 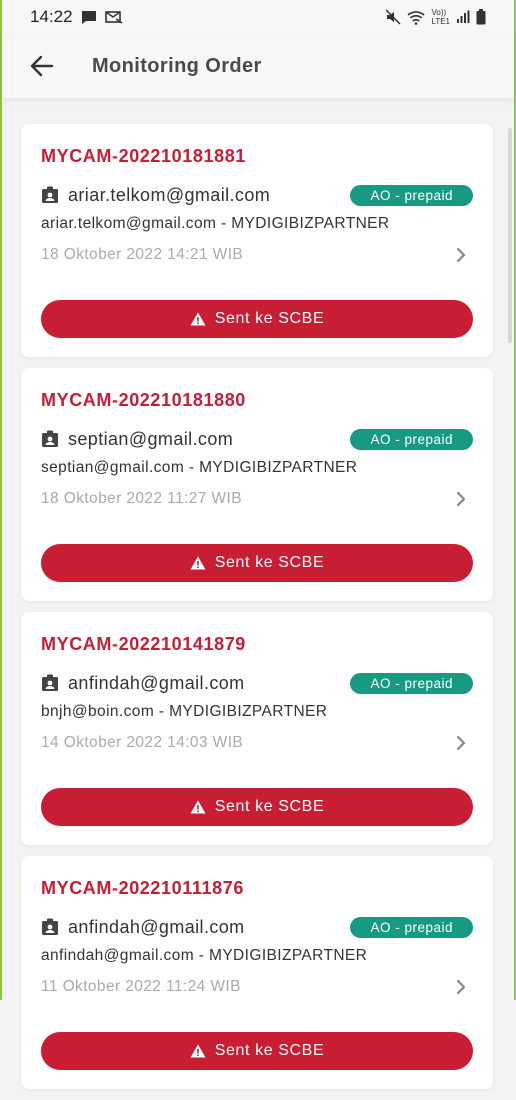 I want to click on battery-icon, so click(x=481, y=17).